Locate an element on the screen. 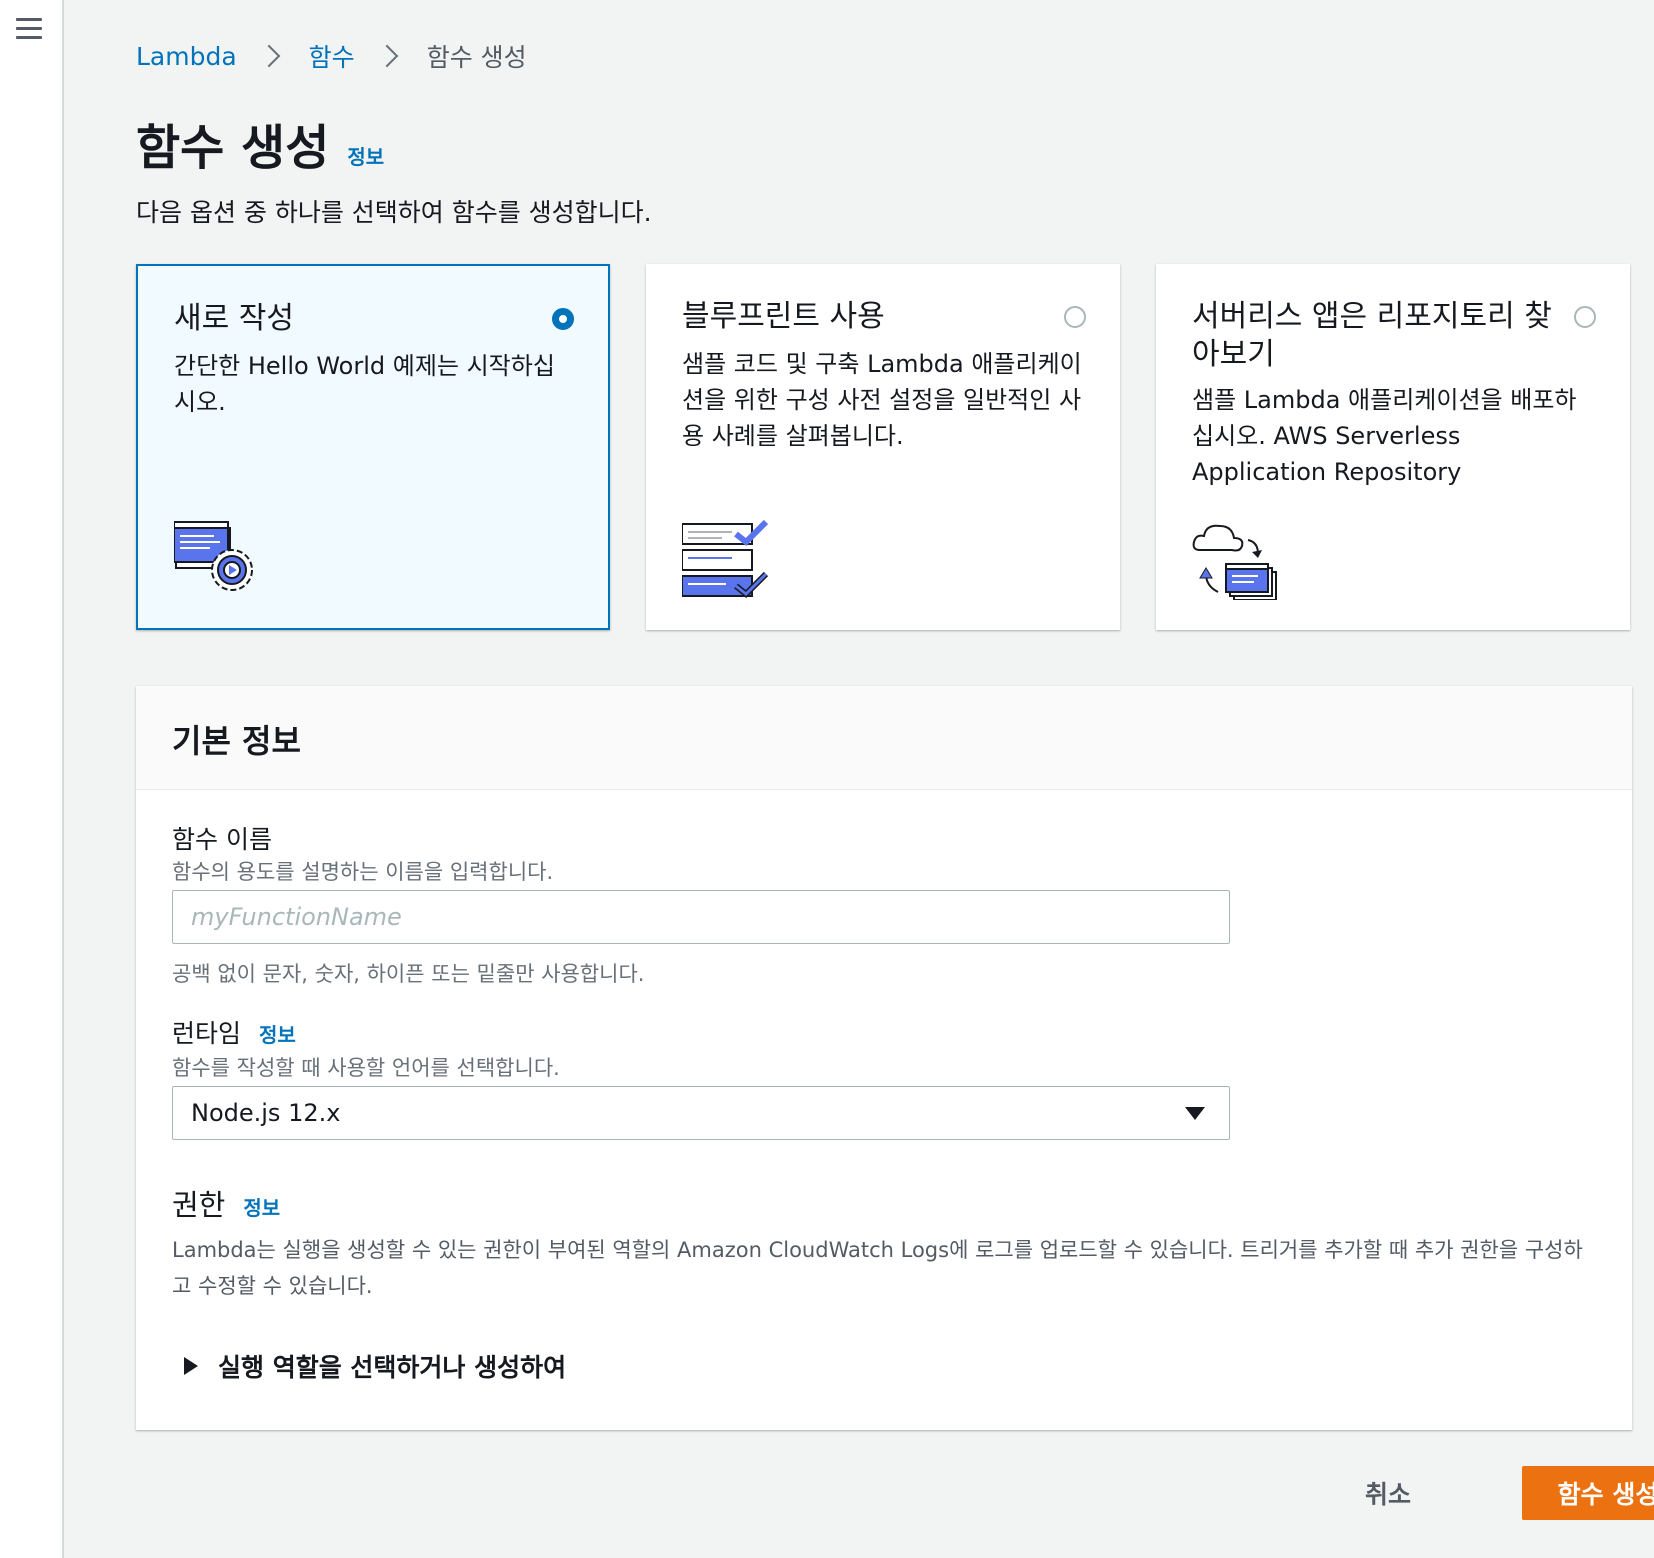 This screenshot has height=1558, width=1654. cancel-button: 취소 is located at coordinates (1388, 1493).